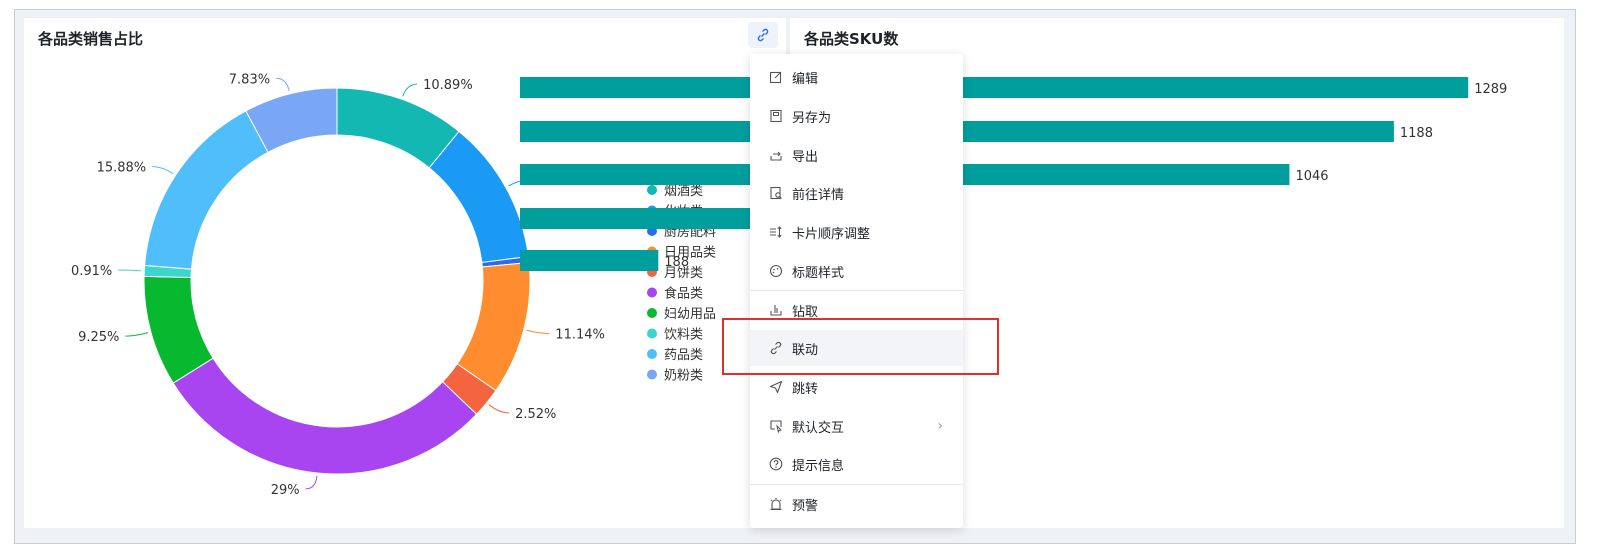 Image resolution: width=1604 pixels, height=556 pixels. What do you see at coordinates (776, 271) in the screenshot?
I see `palette-icon` at bounding box center [776, 271].